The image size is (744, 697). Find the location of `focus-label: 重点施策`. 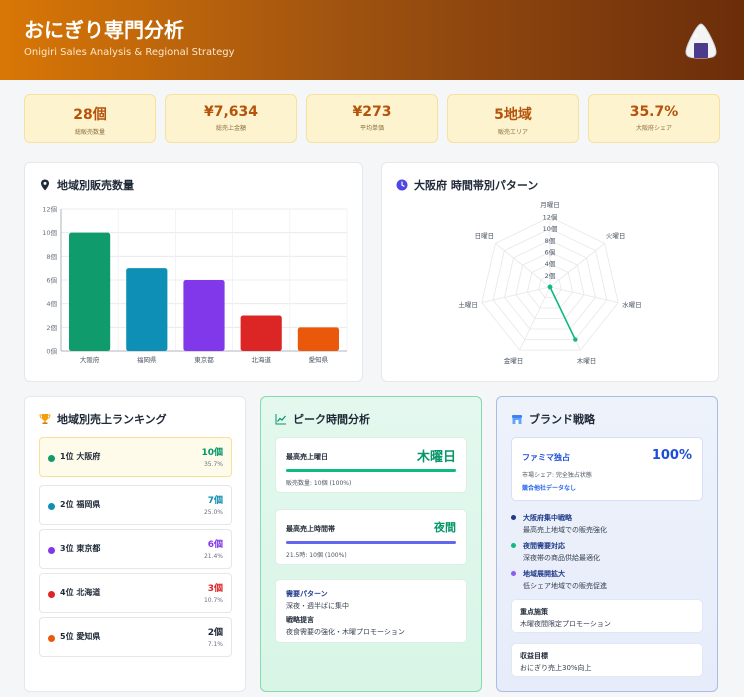

focus-label: 重点施策 is located at coordinates (534, 612).